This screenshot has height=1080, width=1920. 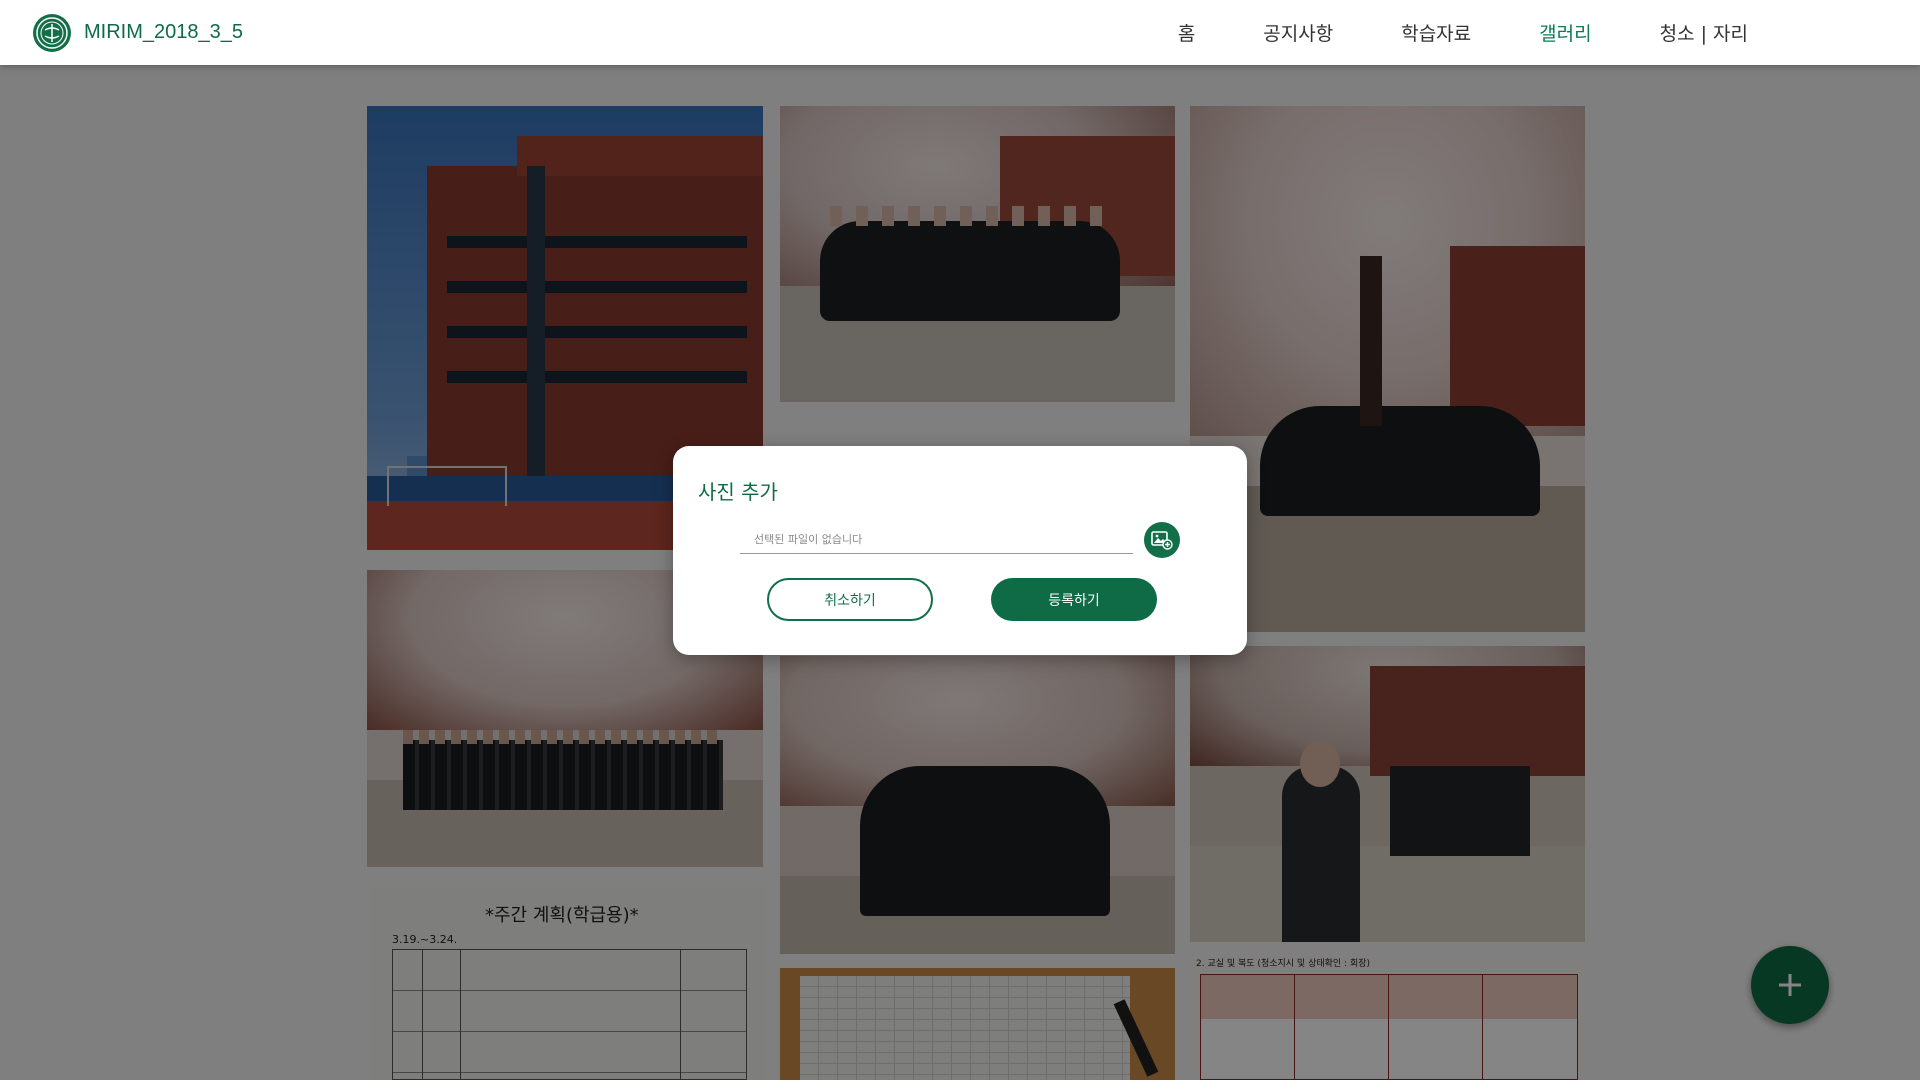 What do you see at coordinates (1074, 599) in the screenshot?
I see `submit-button: 등록하기` at bounding box center [1074, 599].